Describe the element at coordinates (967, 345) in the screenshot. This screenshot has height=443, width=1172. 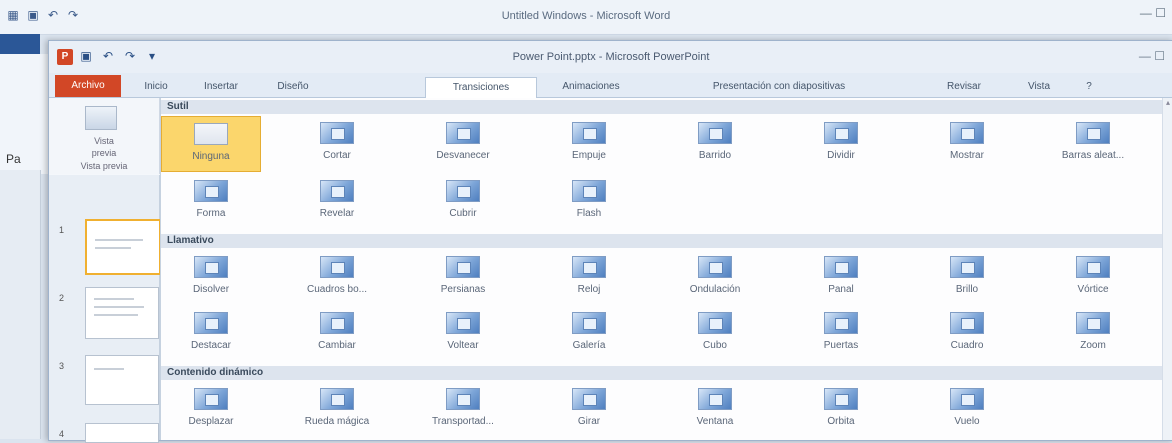
I see `transition-label: Cuadro` at that location.